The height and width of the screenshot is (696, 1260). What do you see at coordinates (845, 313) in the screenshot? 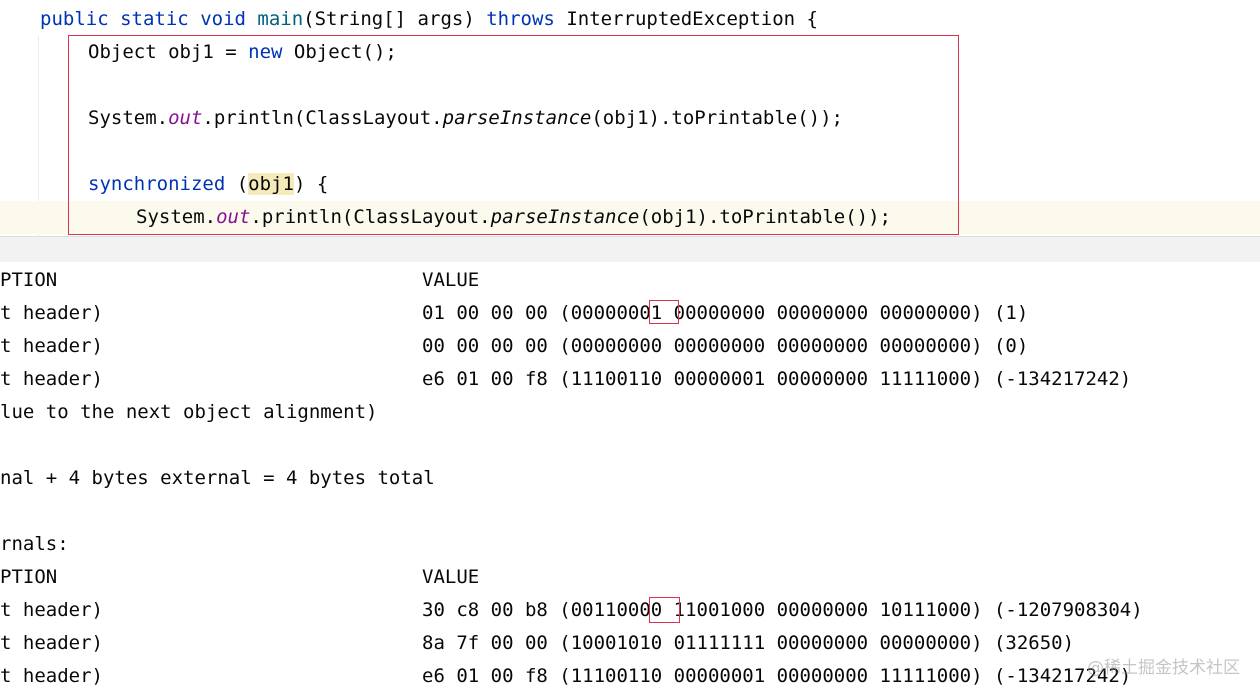
I see `value-text: 00000000 00000000 00000000) (1)` at bounding box center [845, 313].